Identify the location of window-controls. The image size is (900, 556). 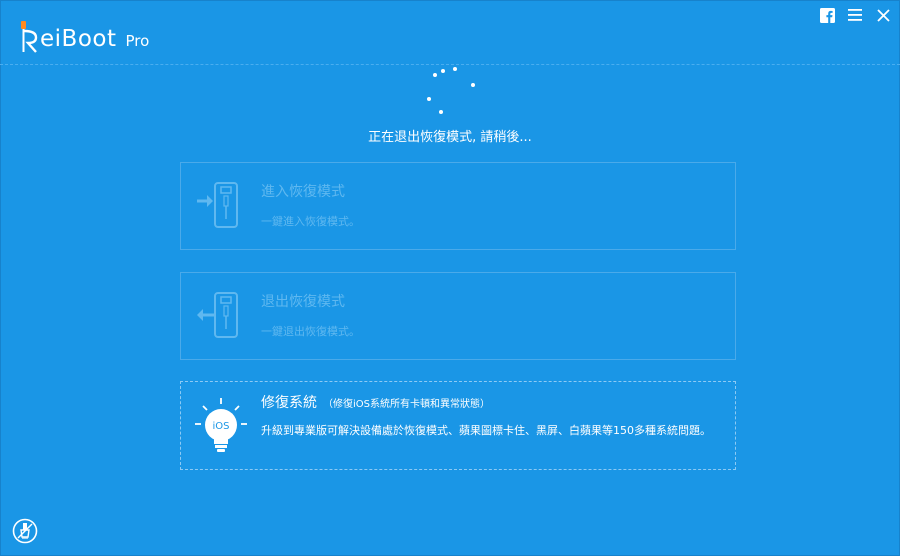
(855, 15).